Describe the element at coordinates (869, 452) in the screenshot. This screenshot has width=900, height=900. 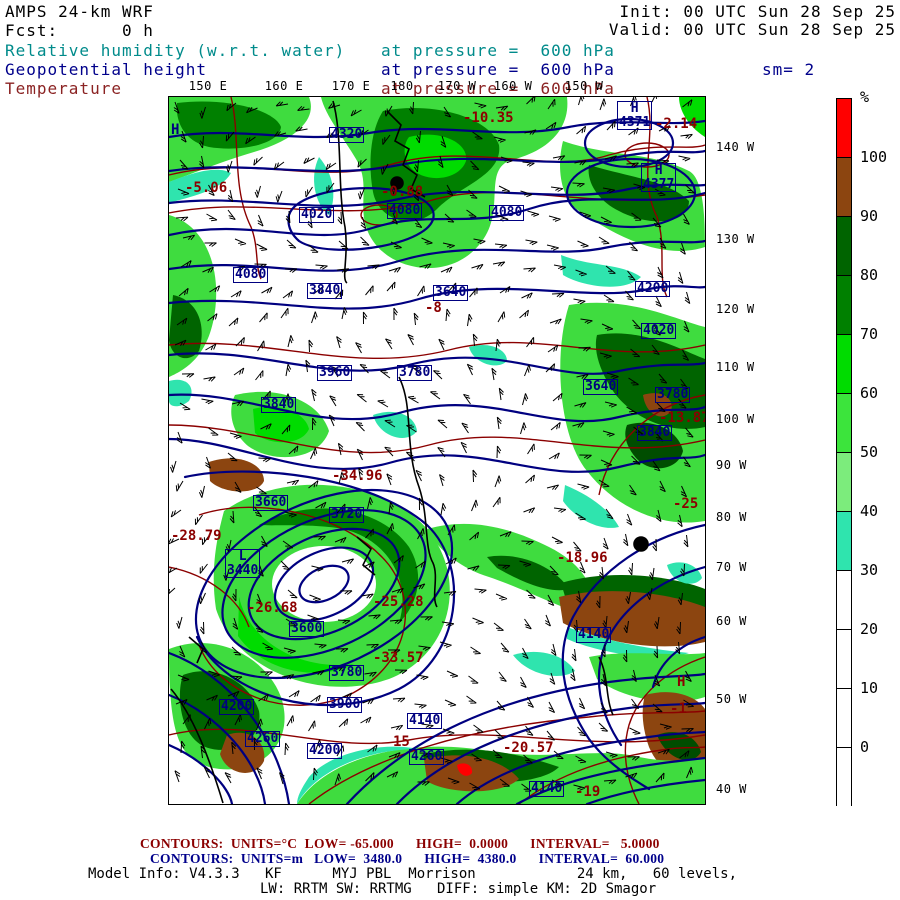
I see `colorbar-tick-label: 50` at that location.